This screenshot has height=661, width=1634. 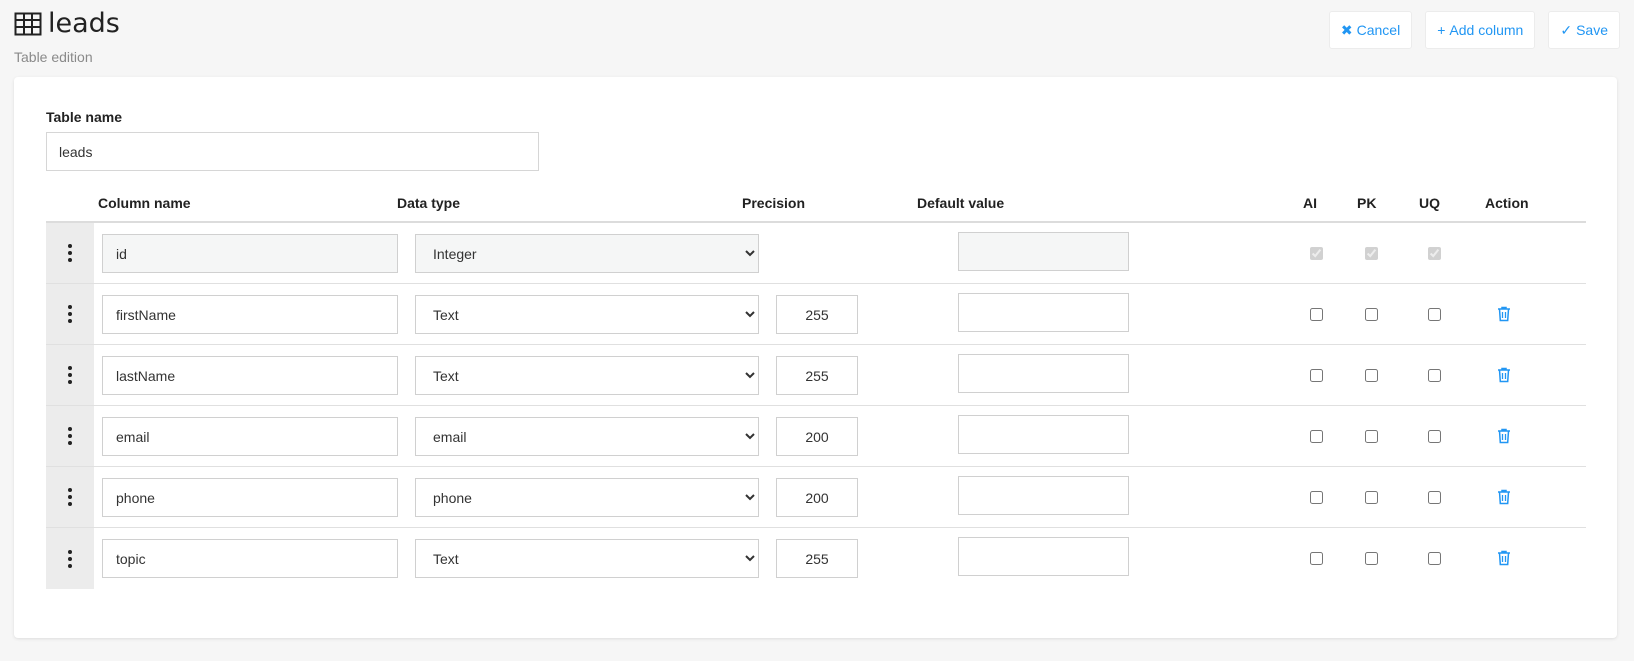 I want to click on title-row: leads, so click(x=67, y=23).